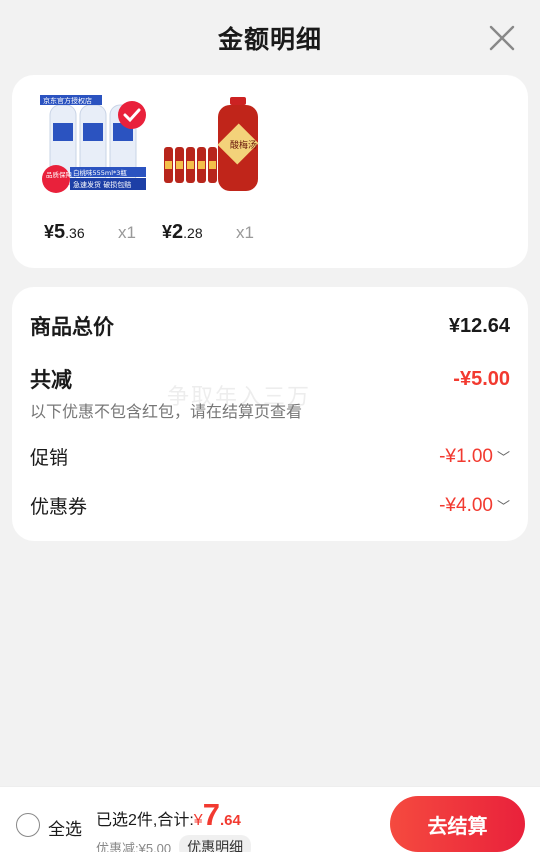  Describe the element at coordinates (75, 233) in the screenshot. I see `price-dec: .36` at that location.